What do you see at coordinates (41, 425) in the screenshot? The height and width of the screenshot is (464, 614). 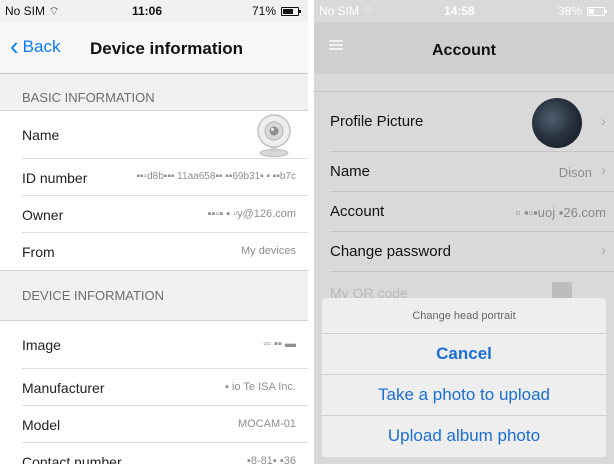 I see `row-label: Model` at bounding box center [41, 425].